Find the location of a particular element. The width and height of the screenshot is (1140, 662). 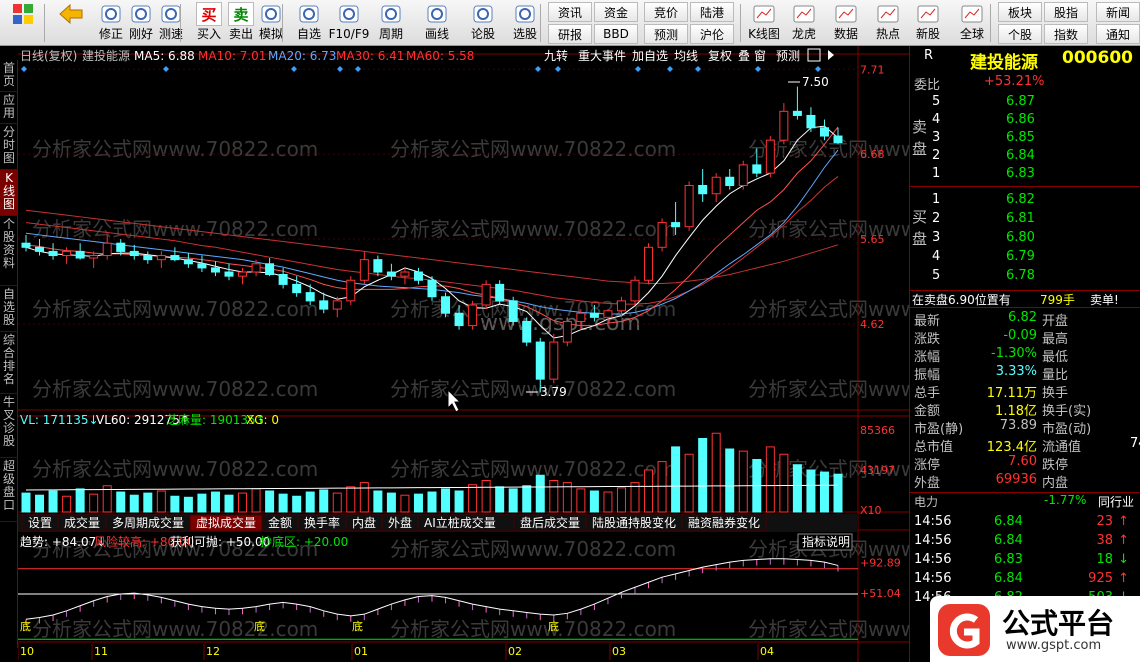

indicator-tab: 成交量 is located at coordinates (82, 522).